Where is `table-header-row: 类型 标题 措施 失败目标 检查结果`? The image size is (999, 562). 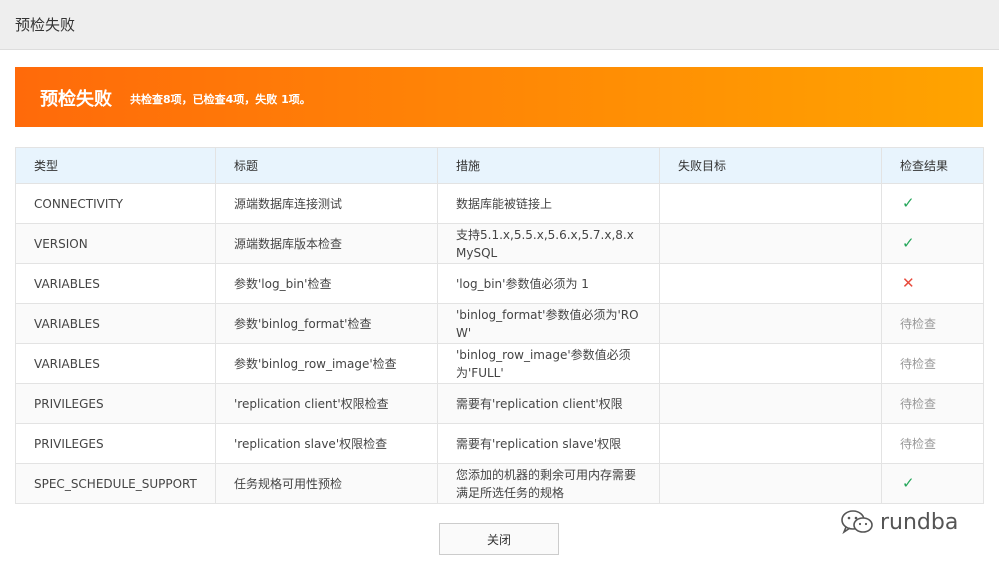 table-header-row: 类型 标题 措施 失败目标 检查结果 is located at coordinates (499, 165).